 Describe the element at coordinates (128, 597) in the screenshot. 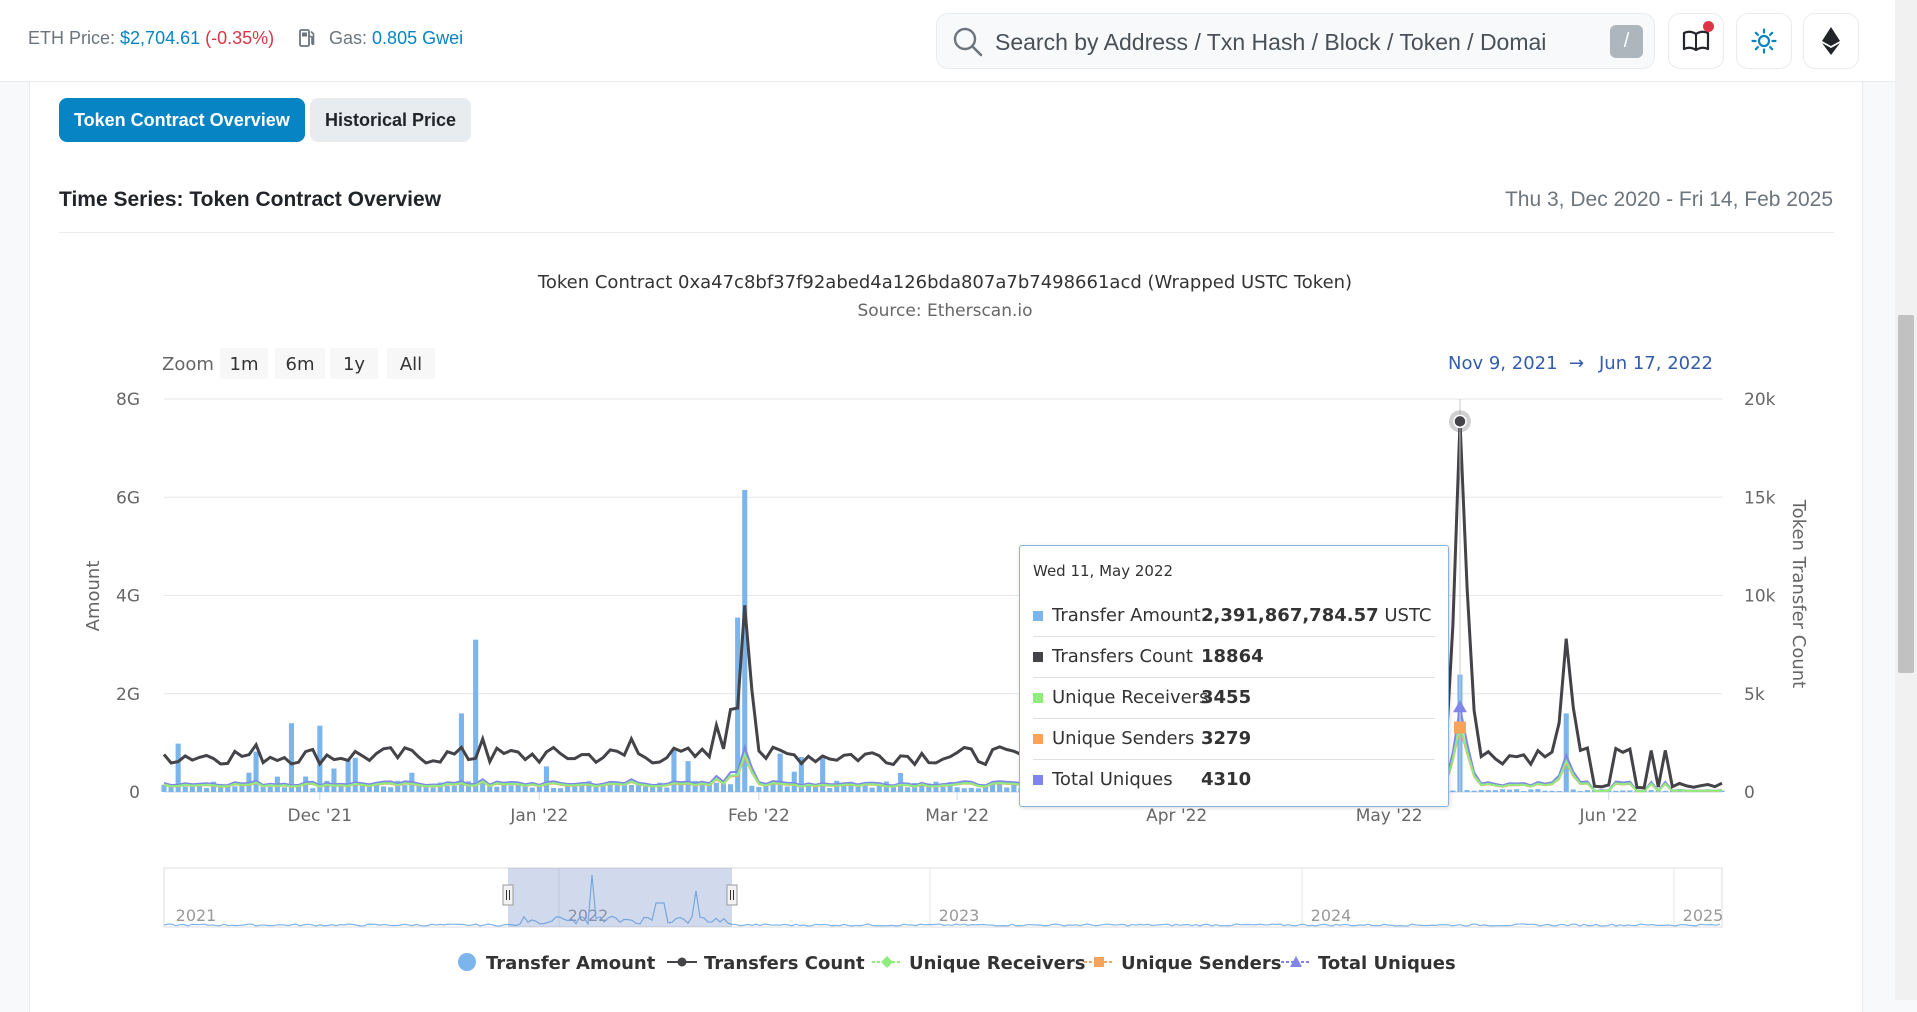

I see `y-left-tick: 4G` at that location.